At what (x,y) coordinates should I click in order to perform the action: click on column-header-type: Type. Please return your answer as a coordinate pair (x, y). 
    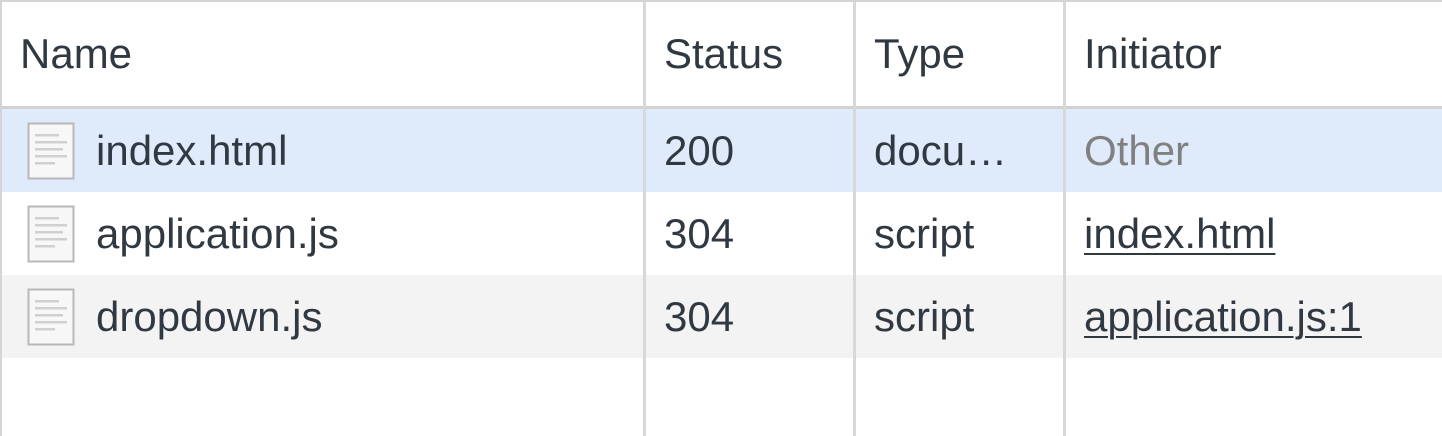
    Looking at the image, I should click on (919, 54).